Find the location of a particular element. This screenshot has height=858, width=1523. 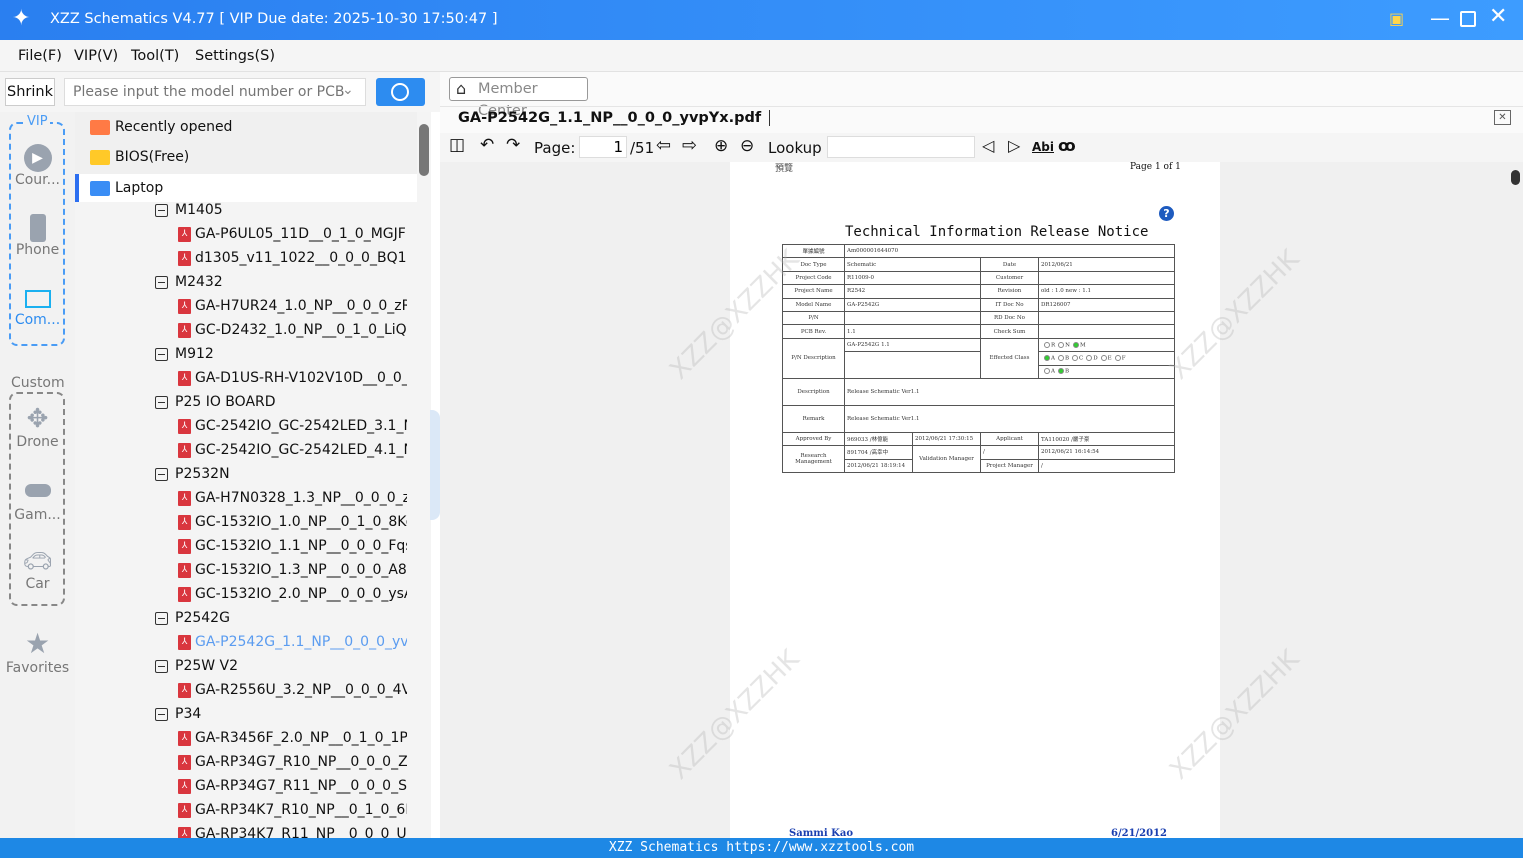

tree-file: ⅄ GC-1532IO_1.1_NP__0_0_0_Fqsz is located at coordinates (245, 546).